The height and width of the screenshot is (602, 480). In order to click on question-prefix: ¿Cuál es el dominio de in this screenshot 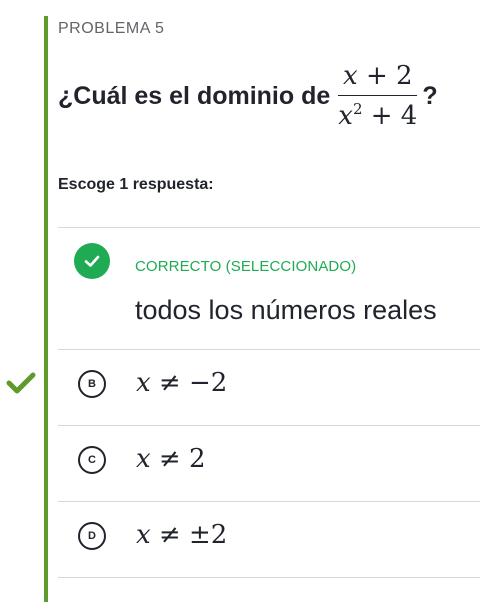, I will do `click(194, 95)`.